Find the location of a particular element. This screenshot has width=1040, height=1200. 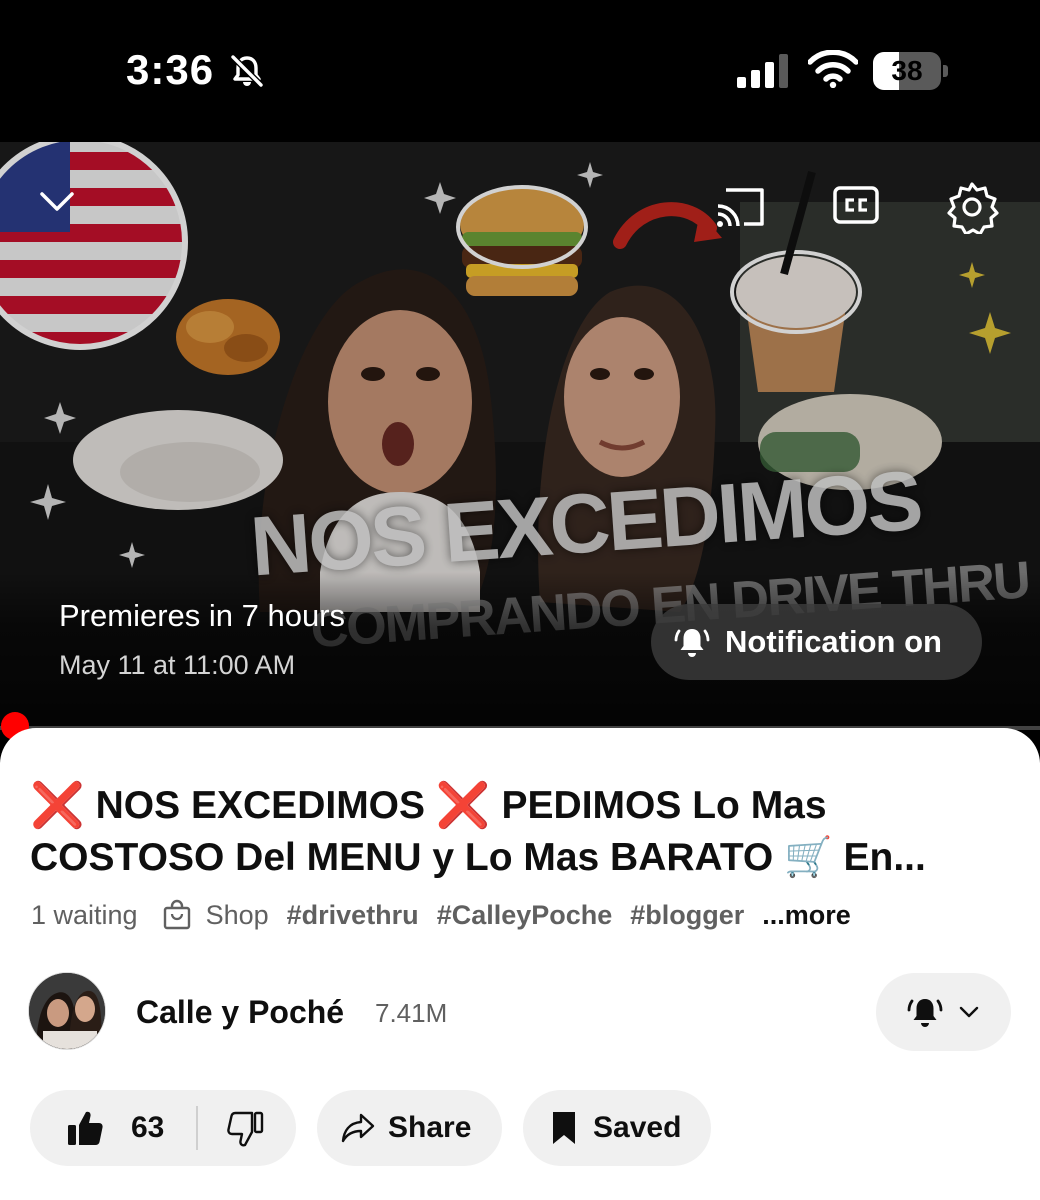

hashtag-link: #CalleyPoche is located at coordinates (525, 915).